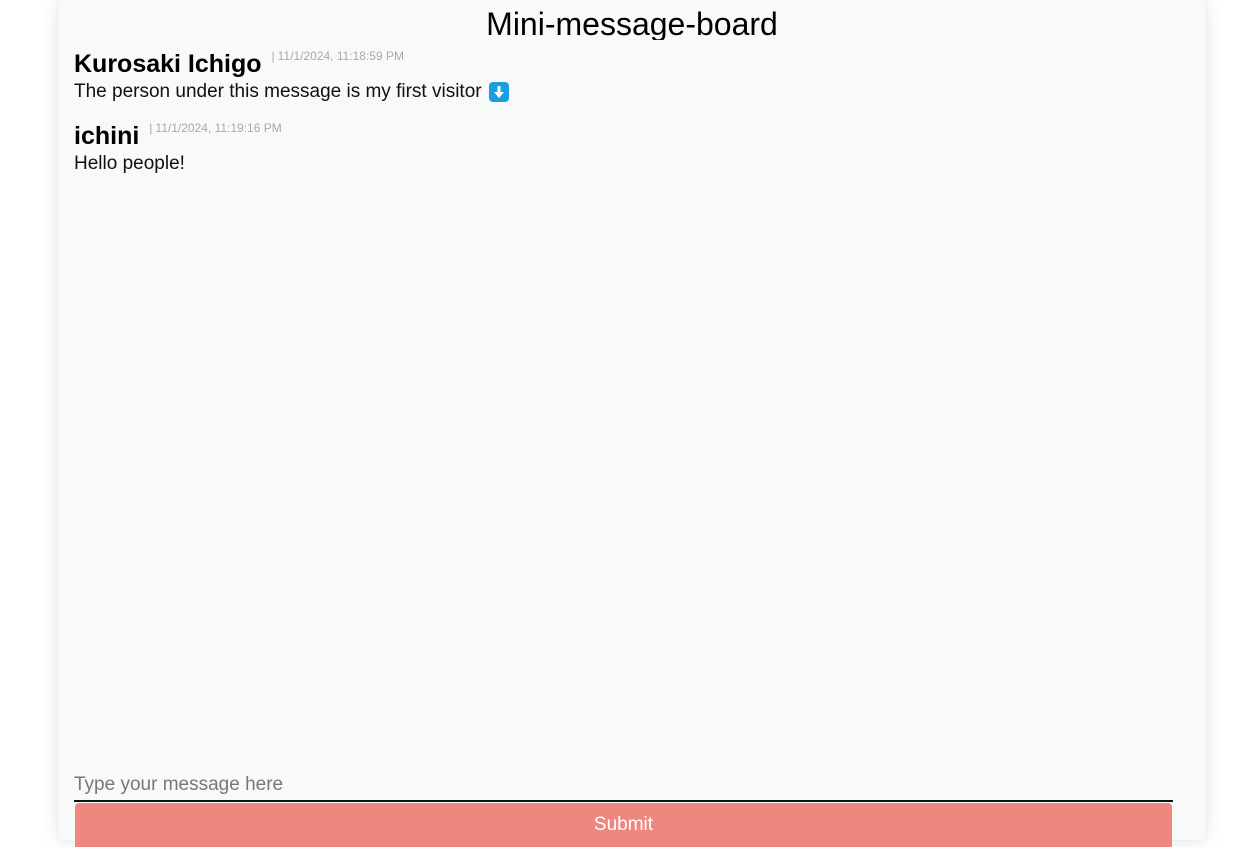 The image size is (1258, 847). I want to click on message-body: Hello people!, so click(632, 164).